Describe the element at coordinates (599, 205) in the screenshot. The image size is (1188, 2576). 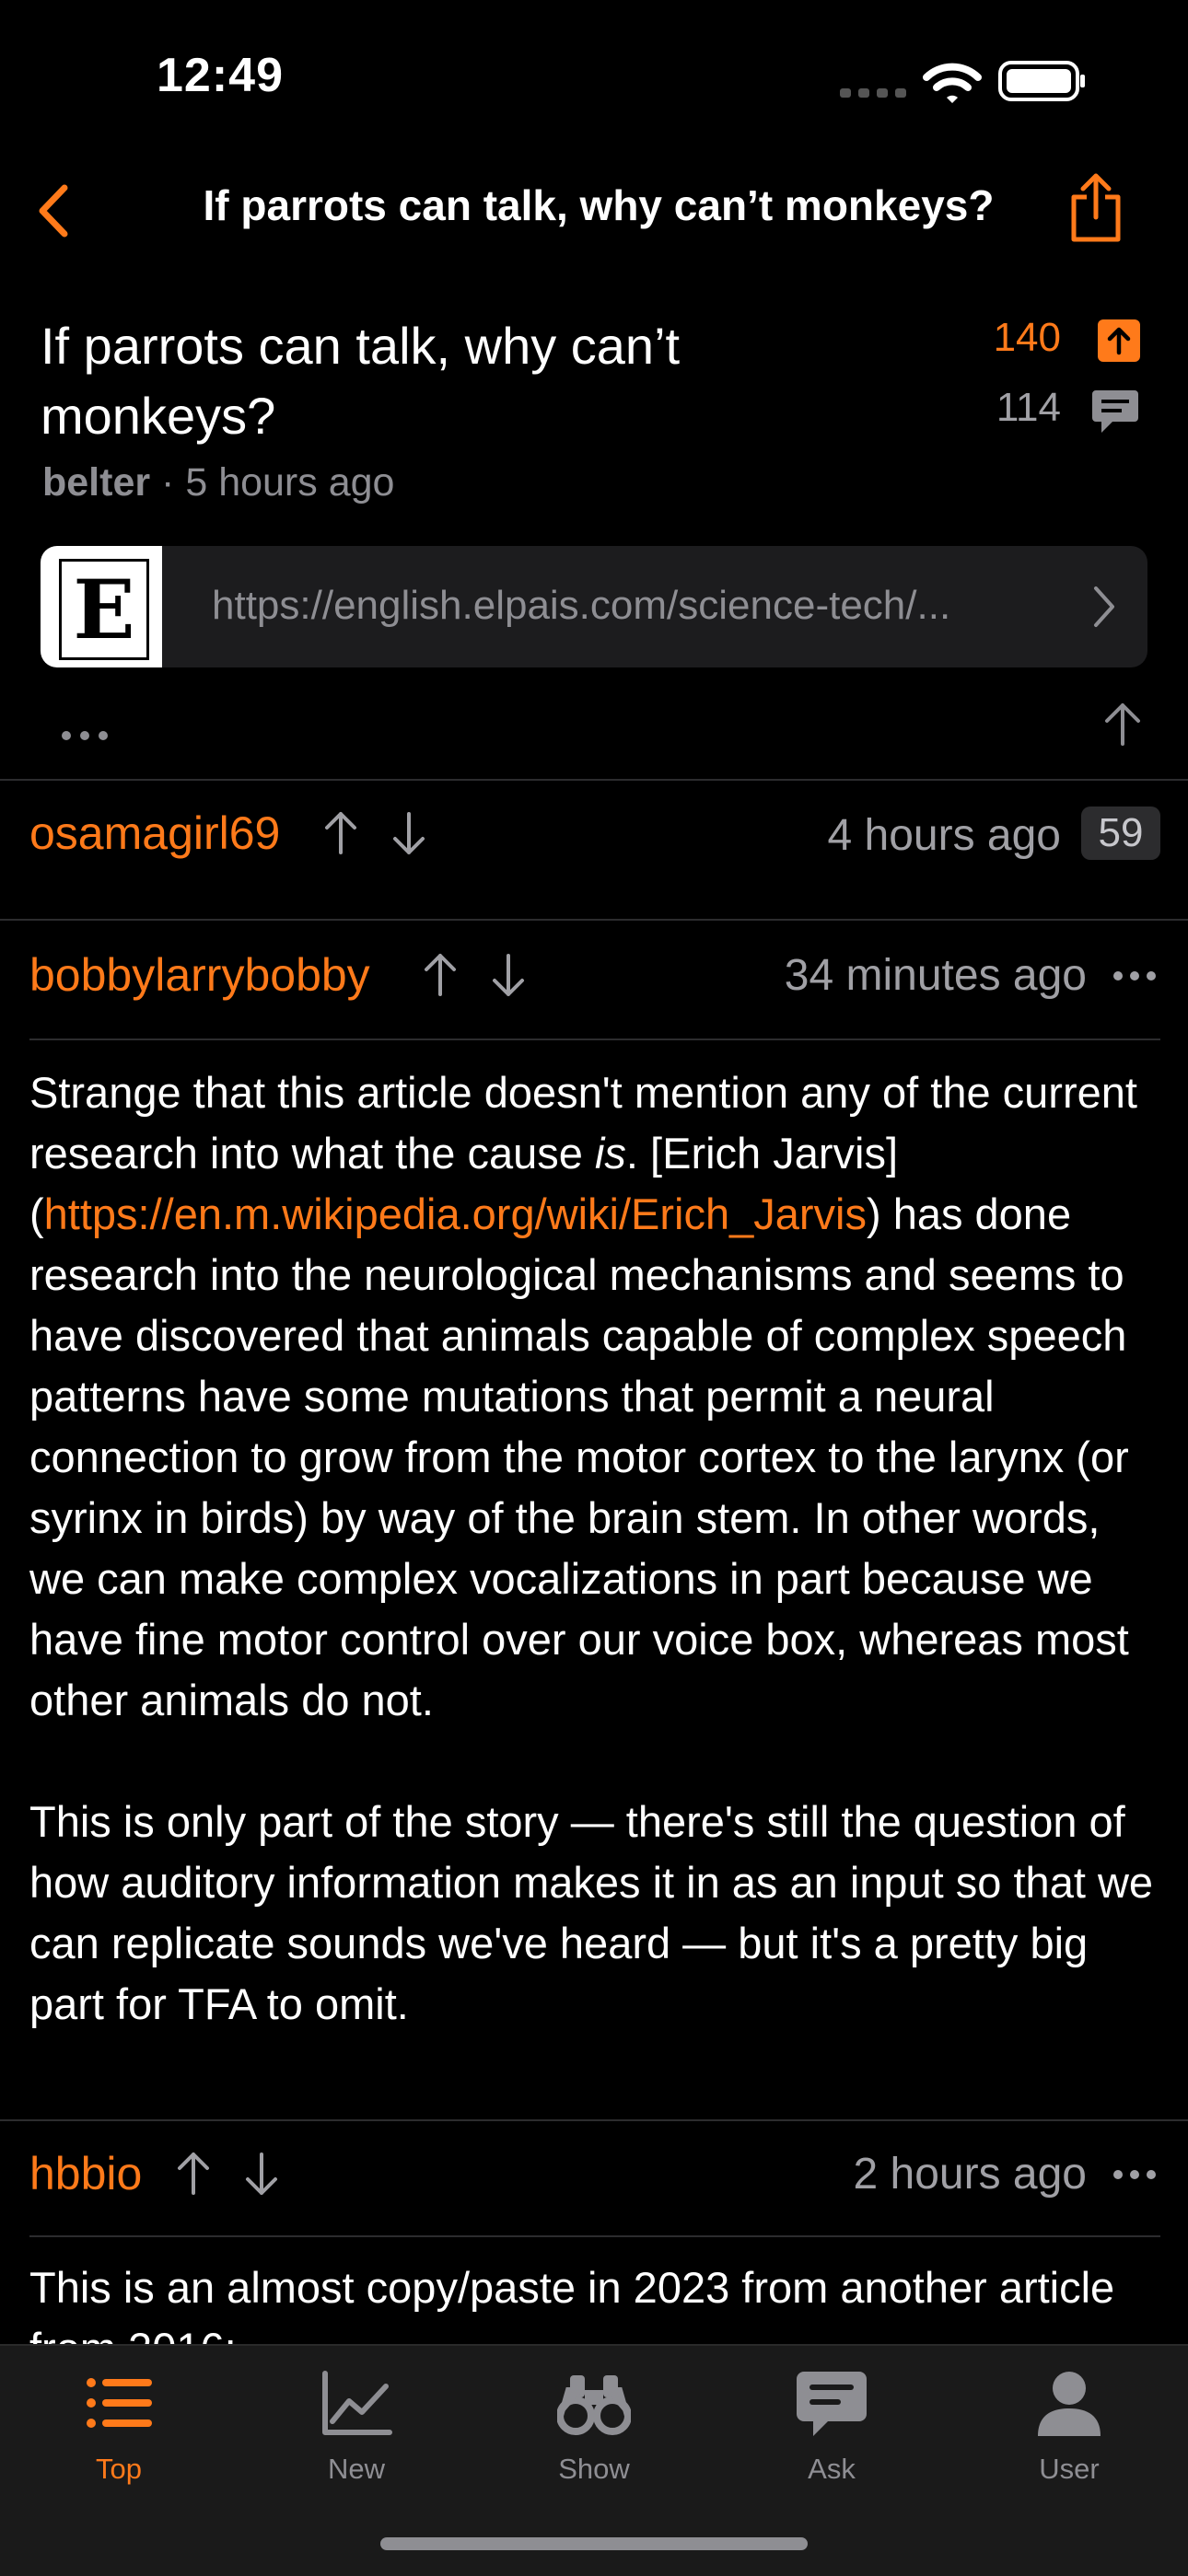
I see `nav-title: If parrots can talk, why can’t monkeys?` at that location.